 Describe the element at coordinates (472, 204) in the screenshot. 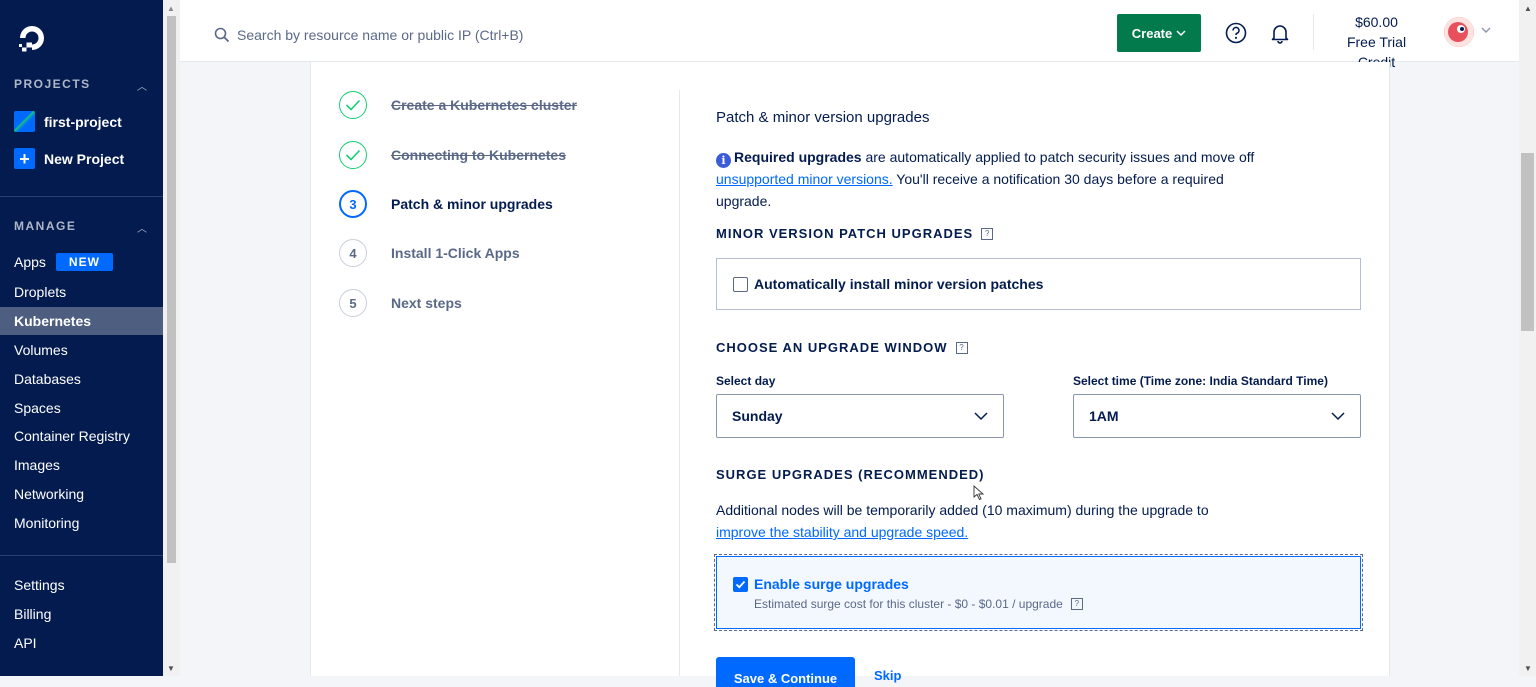

I see `step-label: Patch & minor upgrades` at that location.